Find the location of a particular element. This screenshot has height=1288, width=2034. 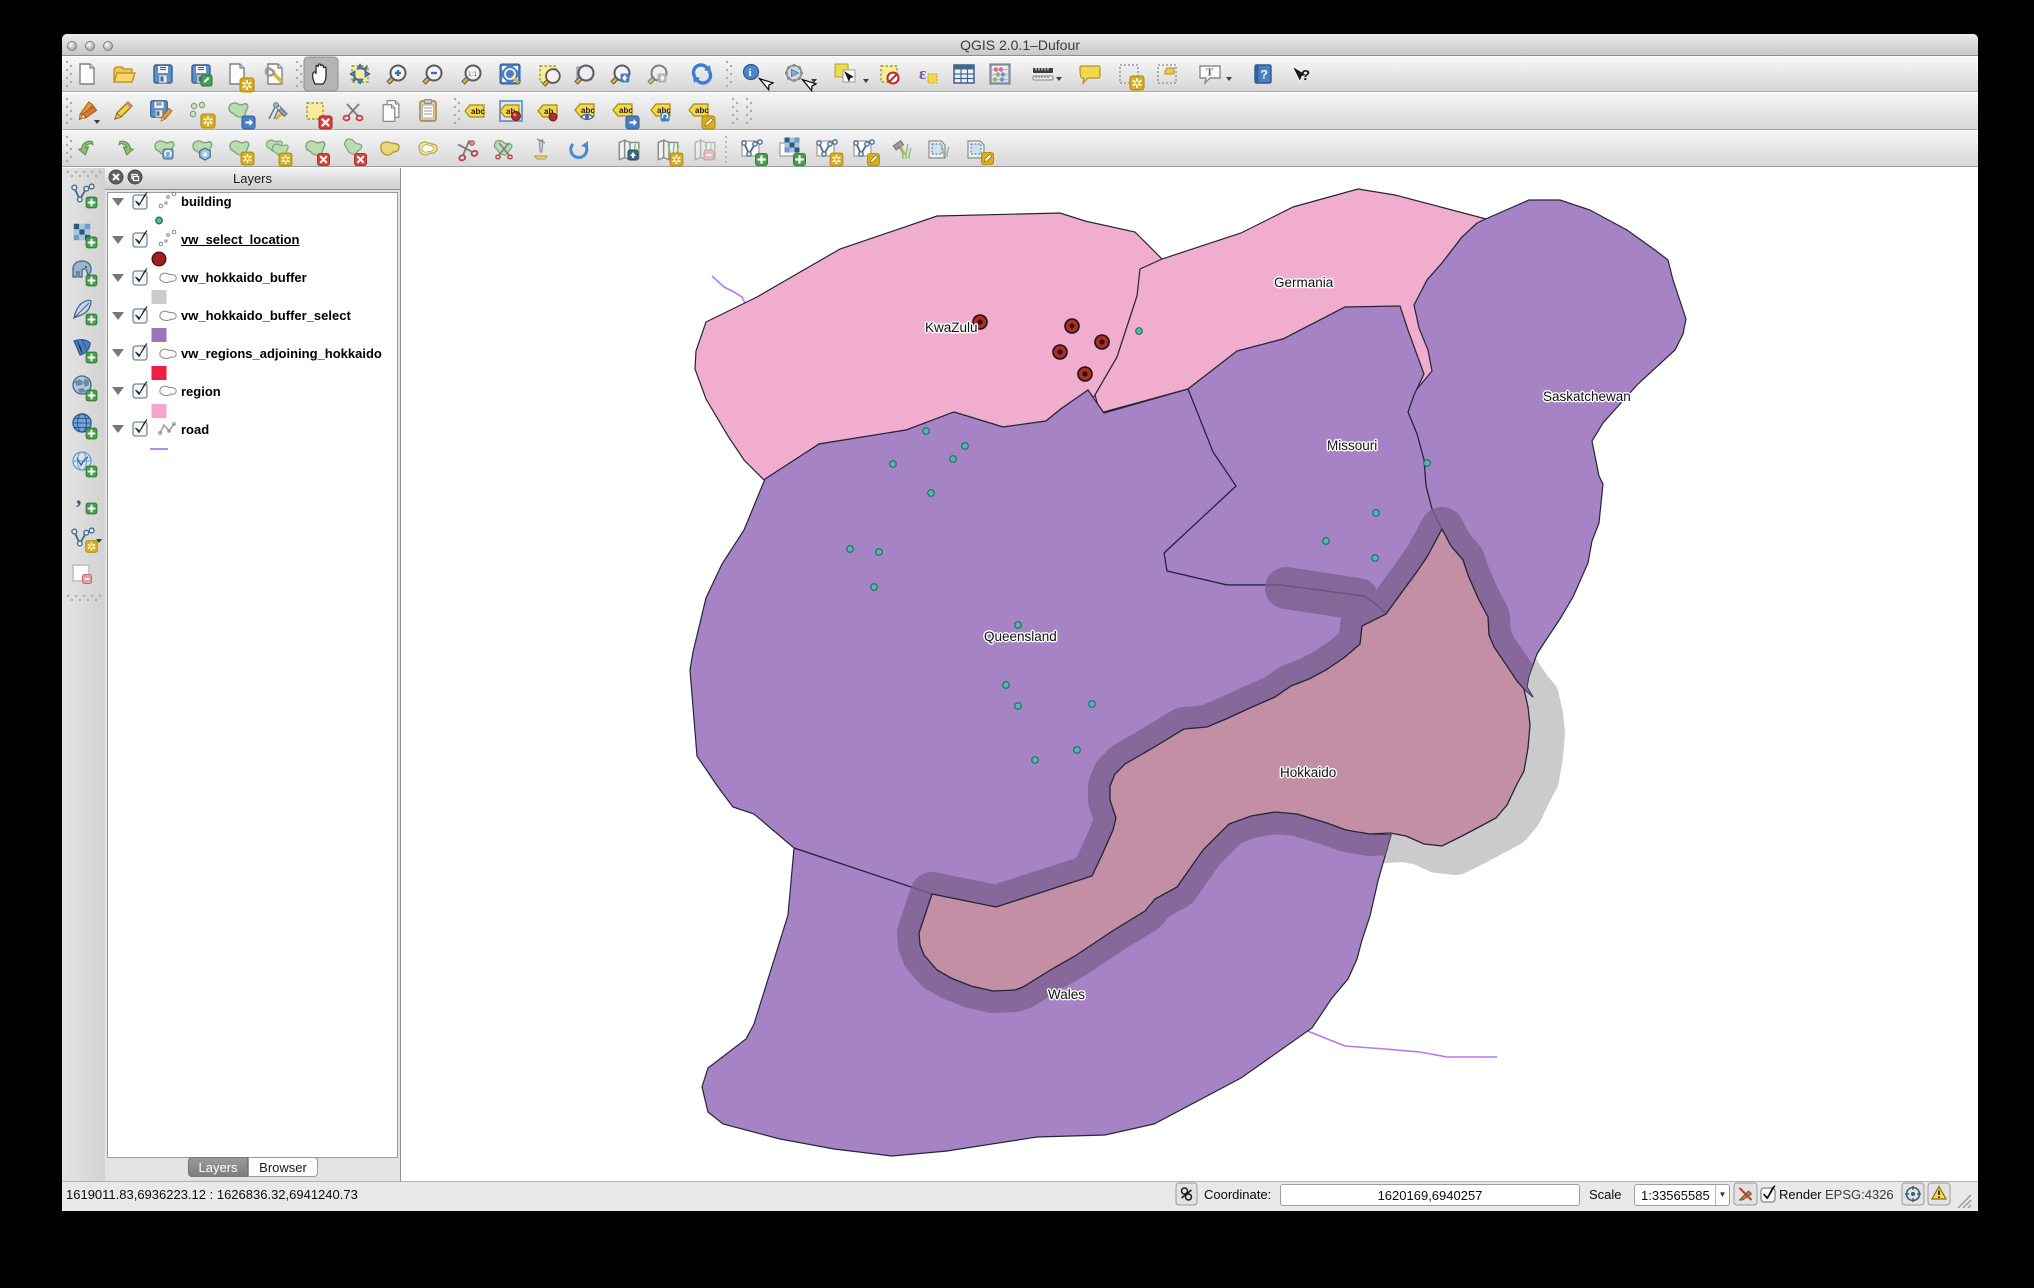

svg-text: T is located at coordinates (1210, 73).